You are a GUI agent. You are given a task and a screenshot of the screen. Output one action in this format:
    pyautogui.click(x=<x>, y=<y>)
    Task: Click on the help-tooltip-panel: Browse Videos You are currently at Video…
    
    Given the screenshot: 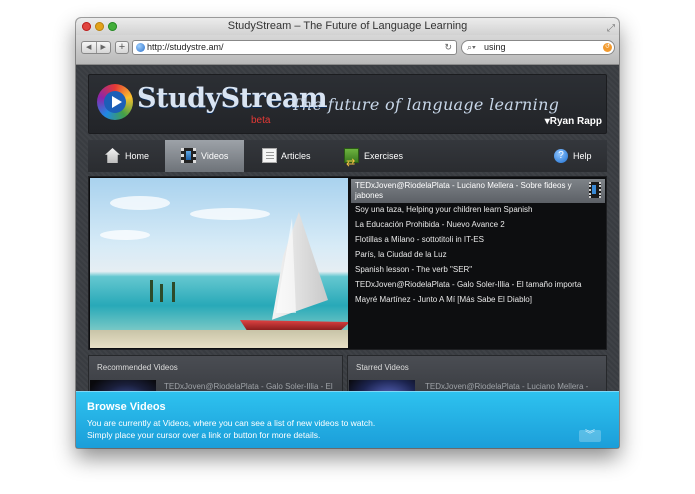 What is the action you would take?
    pyautogui.click(x=347, y=419)
    